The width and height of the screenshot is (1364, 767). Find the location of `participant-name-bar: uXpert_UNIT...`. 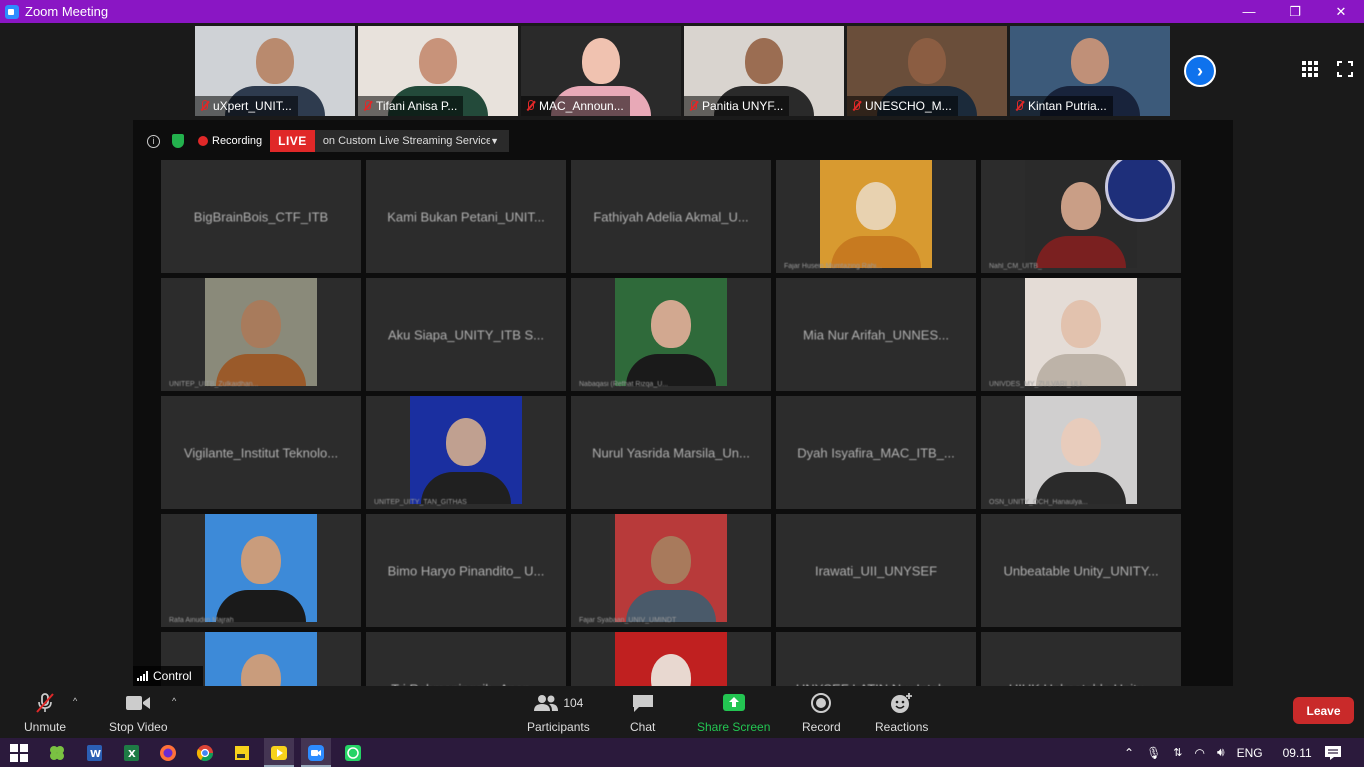

participant-name-bar: uXpert_UNIT... is located at coordinates (246, 106).